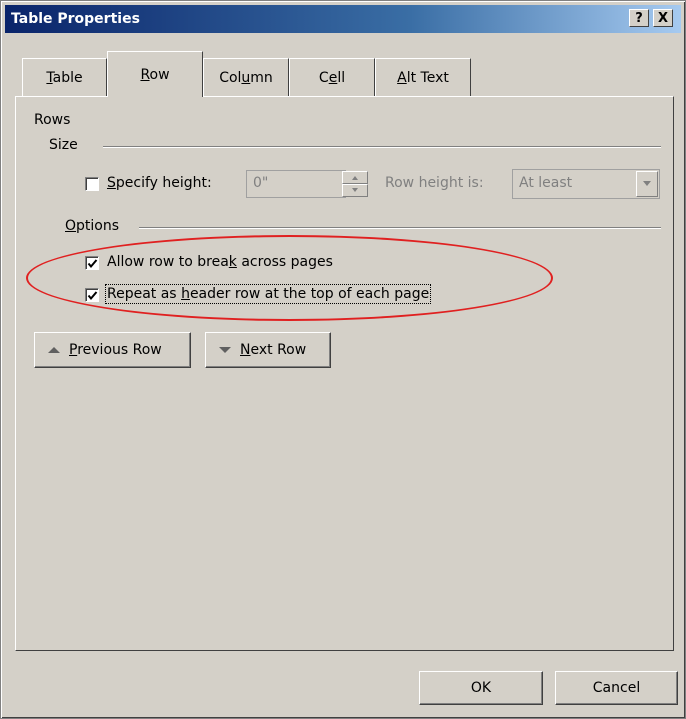  I want to click on cancel-button: Cancel, so click(616, 688).